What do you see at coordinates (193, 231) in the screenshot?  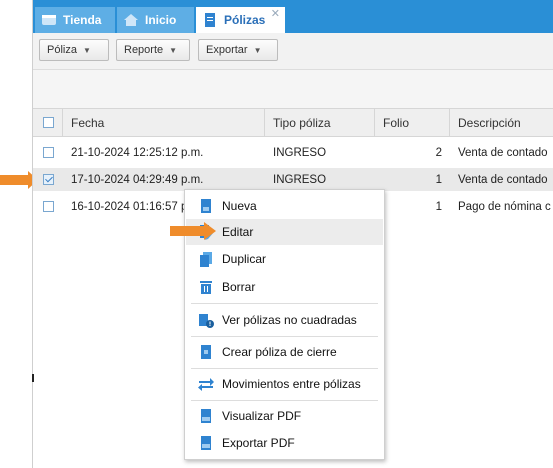 I see `menu-pointer-arrow` at bounding box center [193, 231].